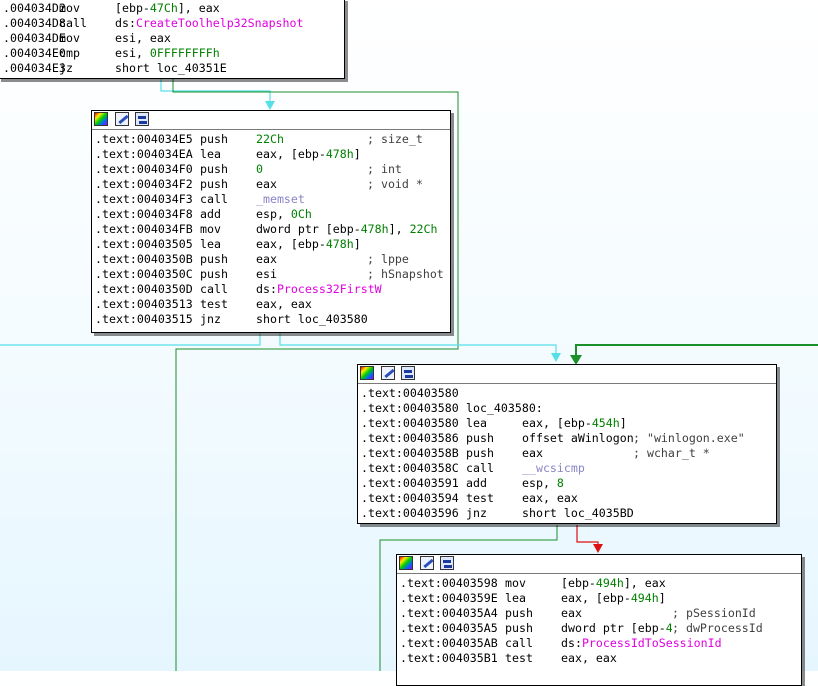 The height and width of the screenshot is (686, 818). What do you see at coordinates (144, 304) in the screenshot?
I see `address: .text:00403513` at bounding box center [144, 304].